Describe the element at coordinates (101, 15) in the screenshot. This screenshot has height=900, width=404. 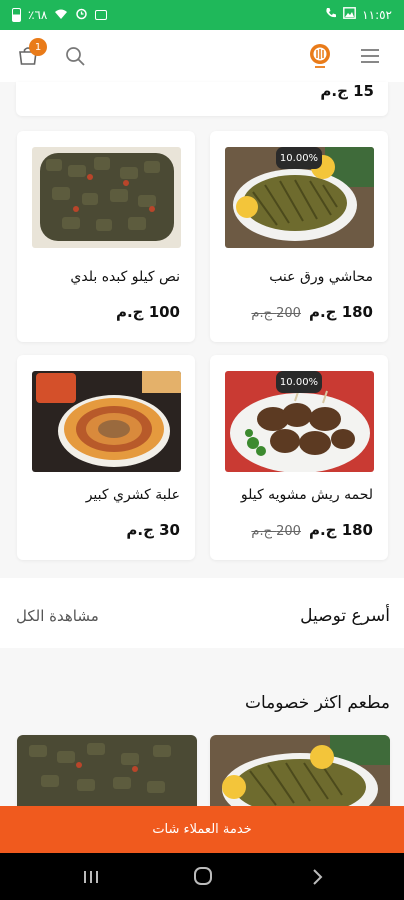
I see `notification-icon` at that location.